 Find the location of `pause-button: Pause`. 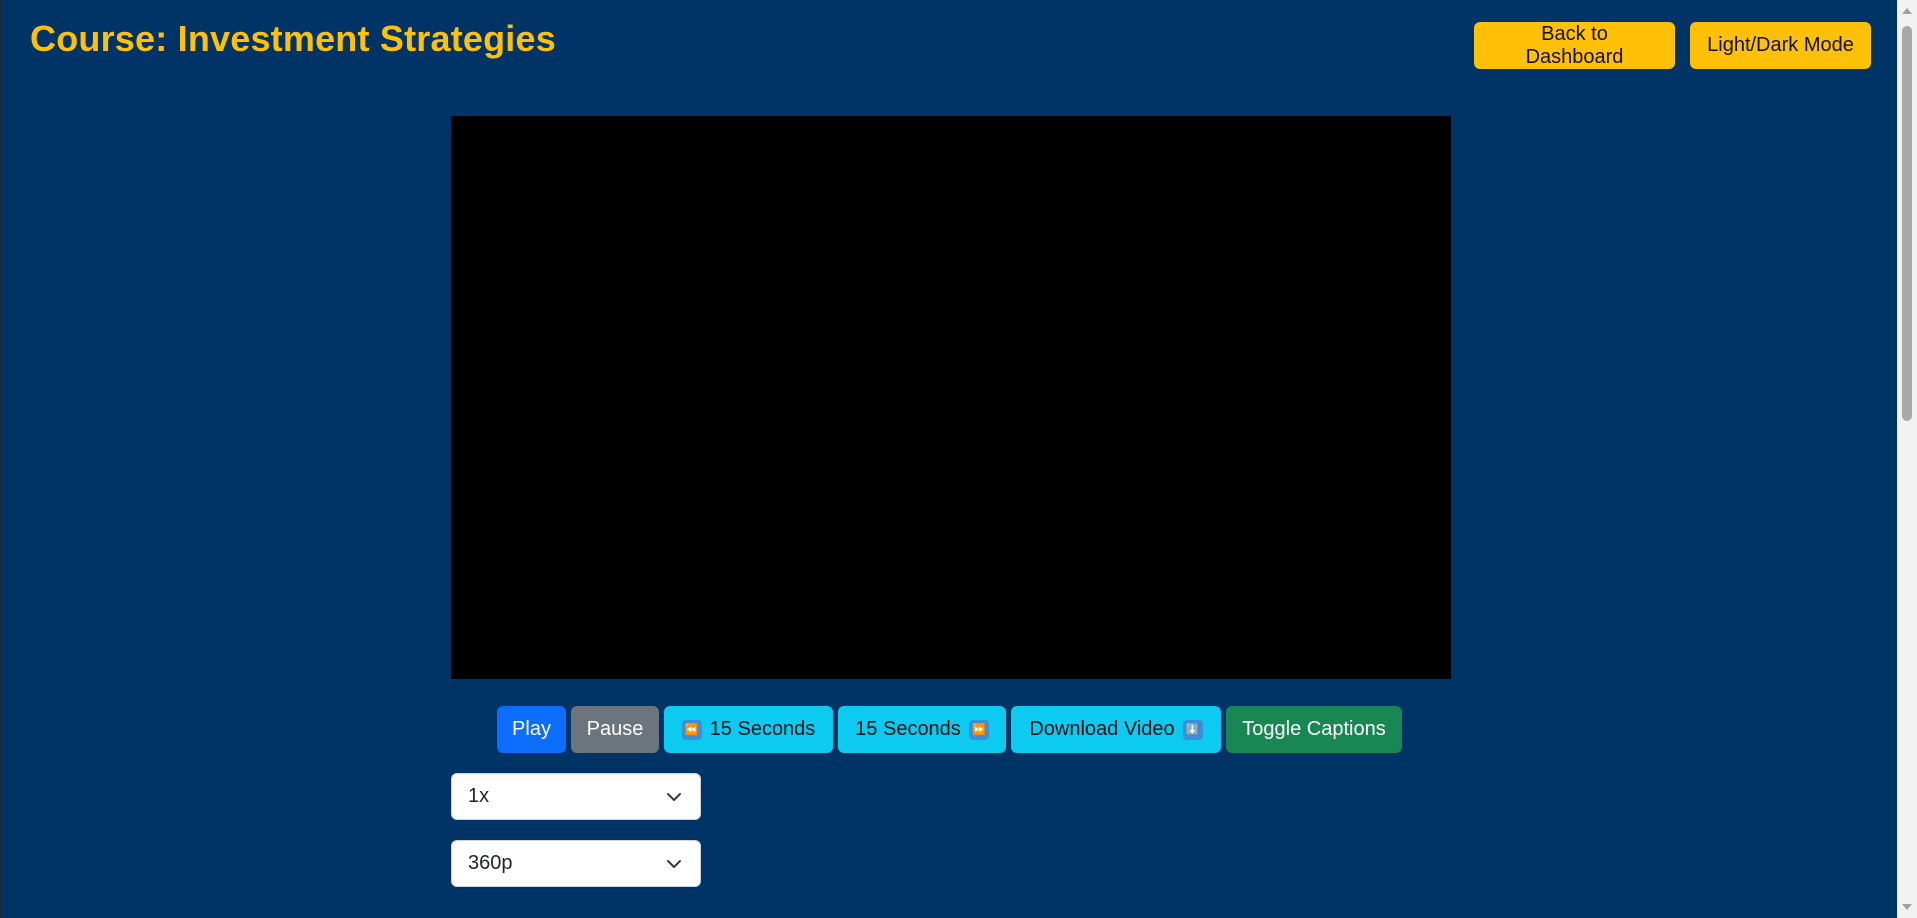

pause-button: Pause is located at coordinates (615, 729).